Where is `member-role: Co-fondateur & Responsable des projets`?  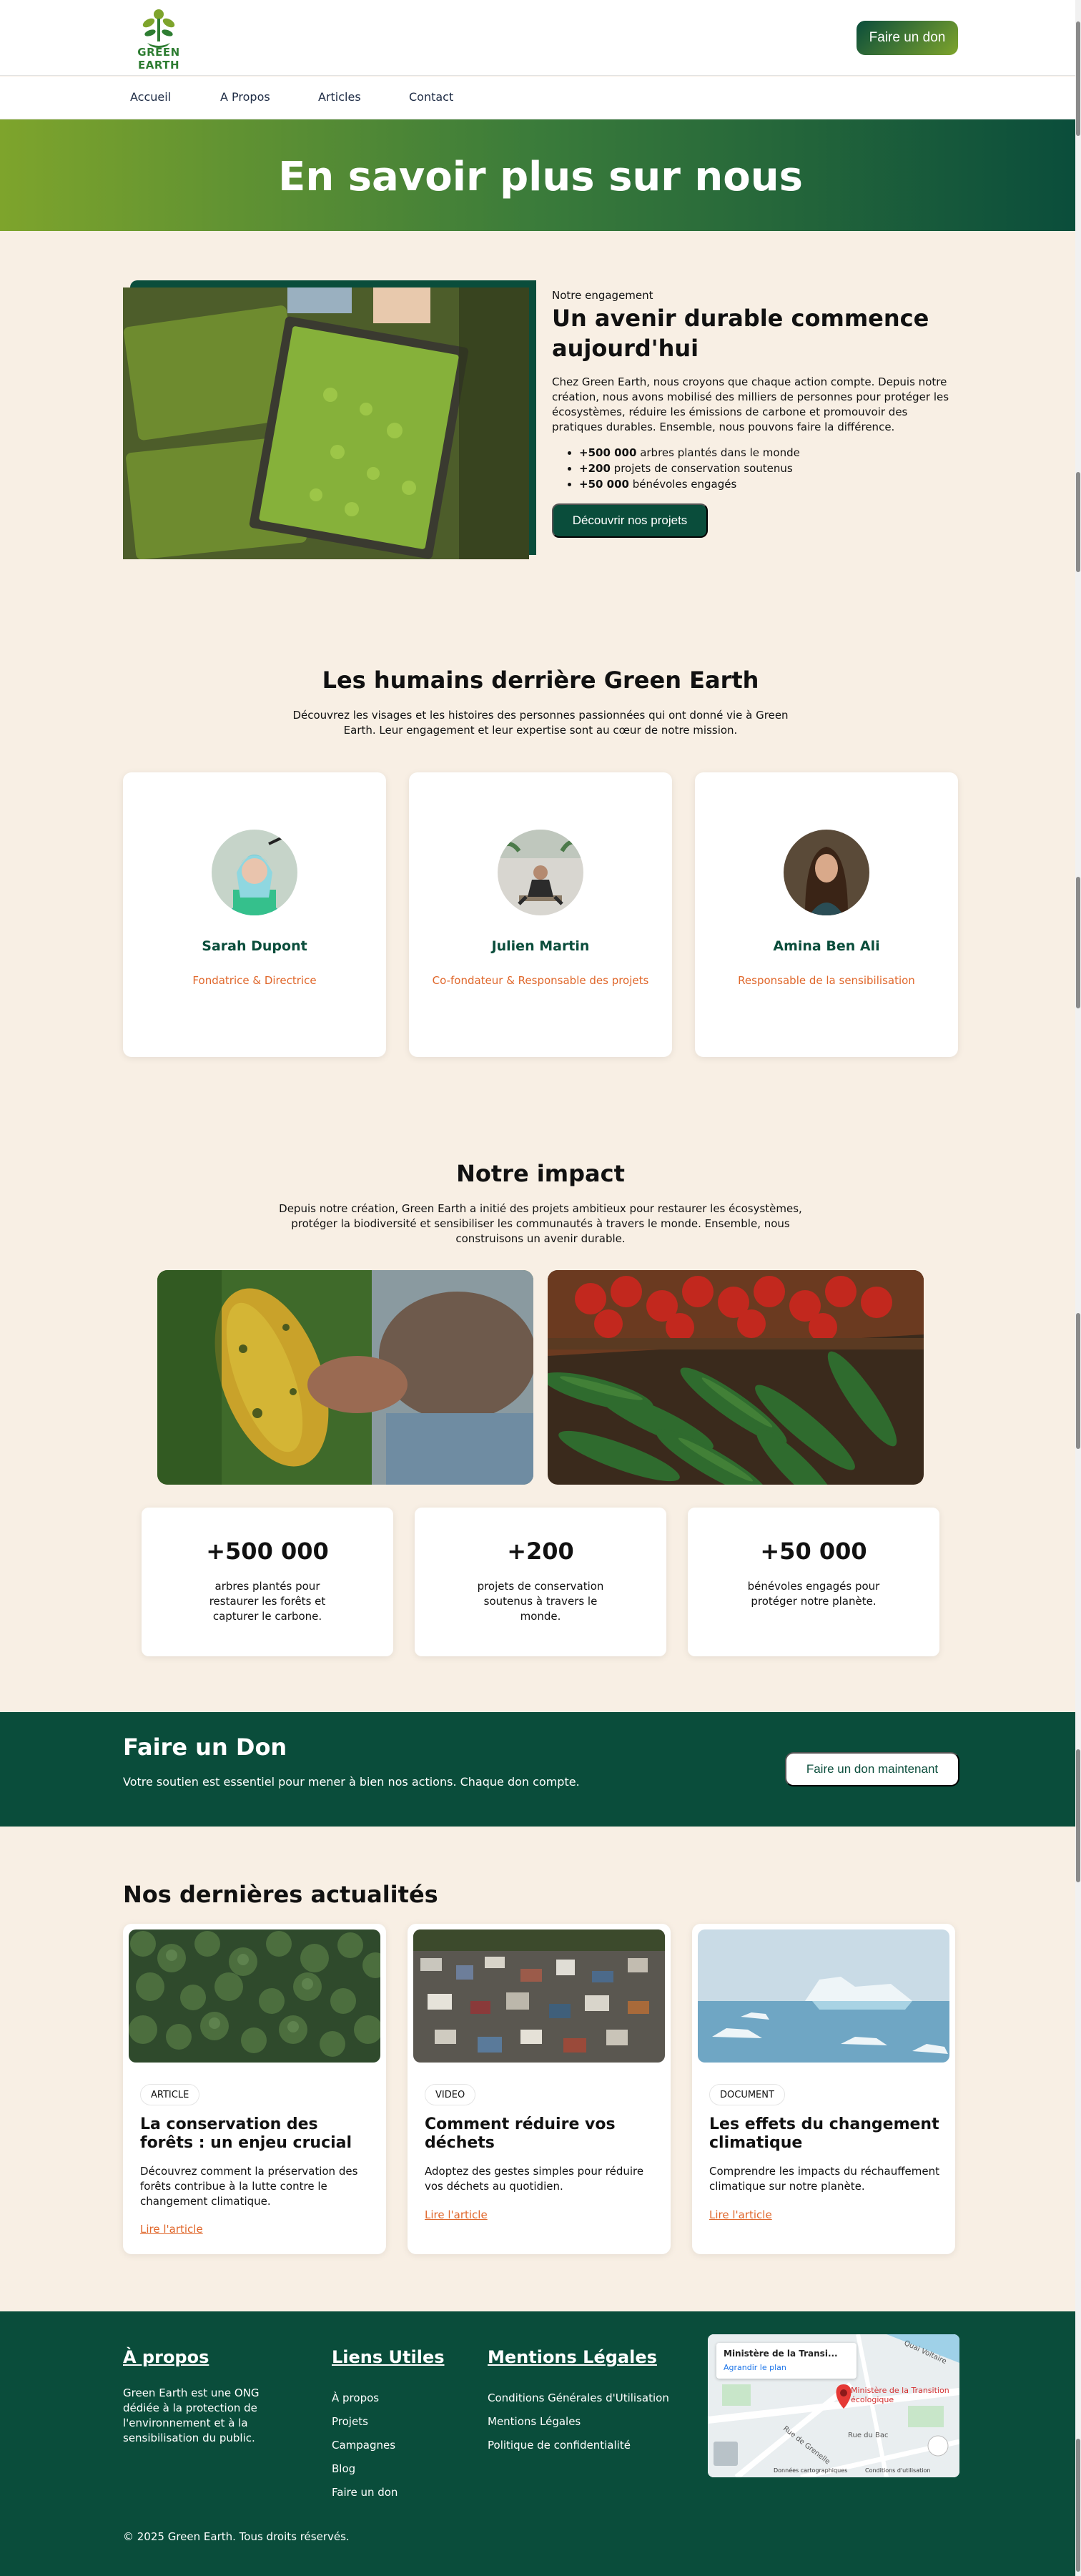 member-role: Co-fondateur & Responsable des projets is located at coordinates (540, 980).